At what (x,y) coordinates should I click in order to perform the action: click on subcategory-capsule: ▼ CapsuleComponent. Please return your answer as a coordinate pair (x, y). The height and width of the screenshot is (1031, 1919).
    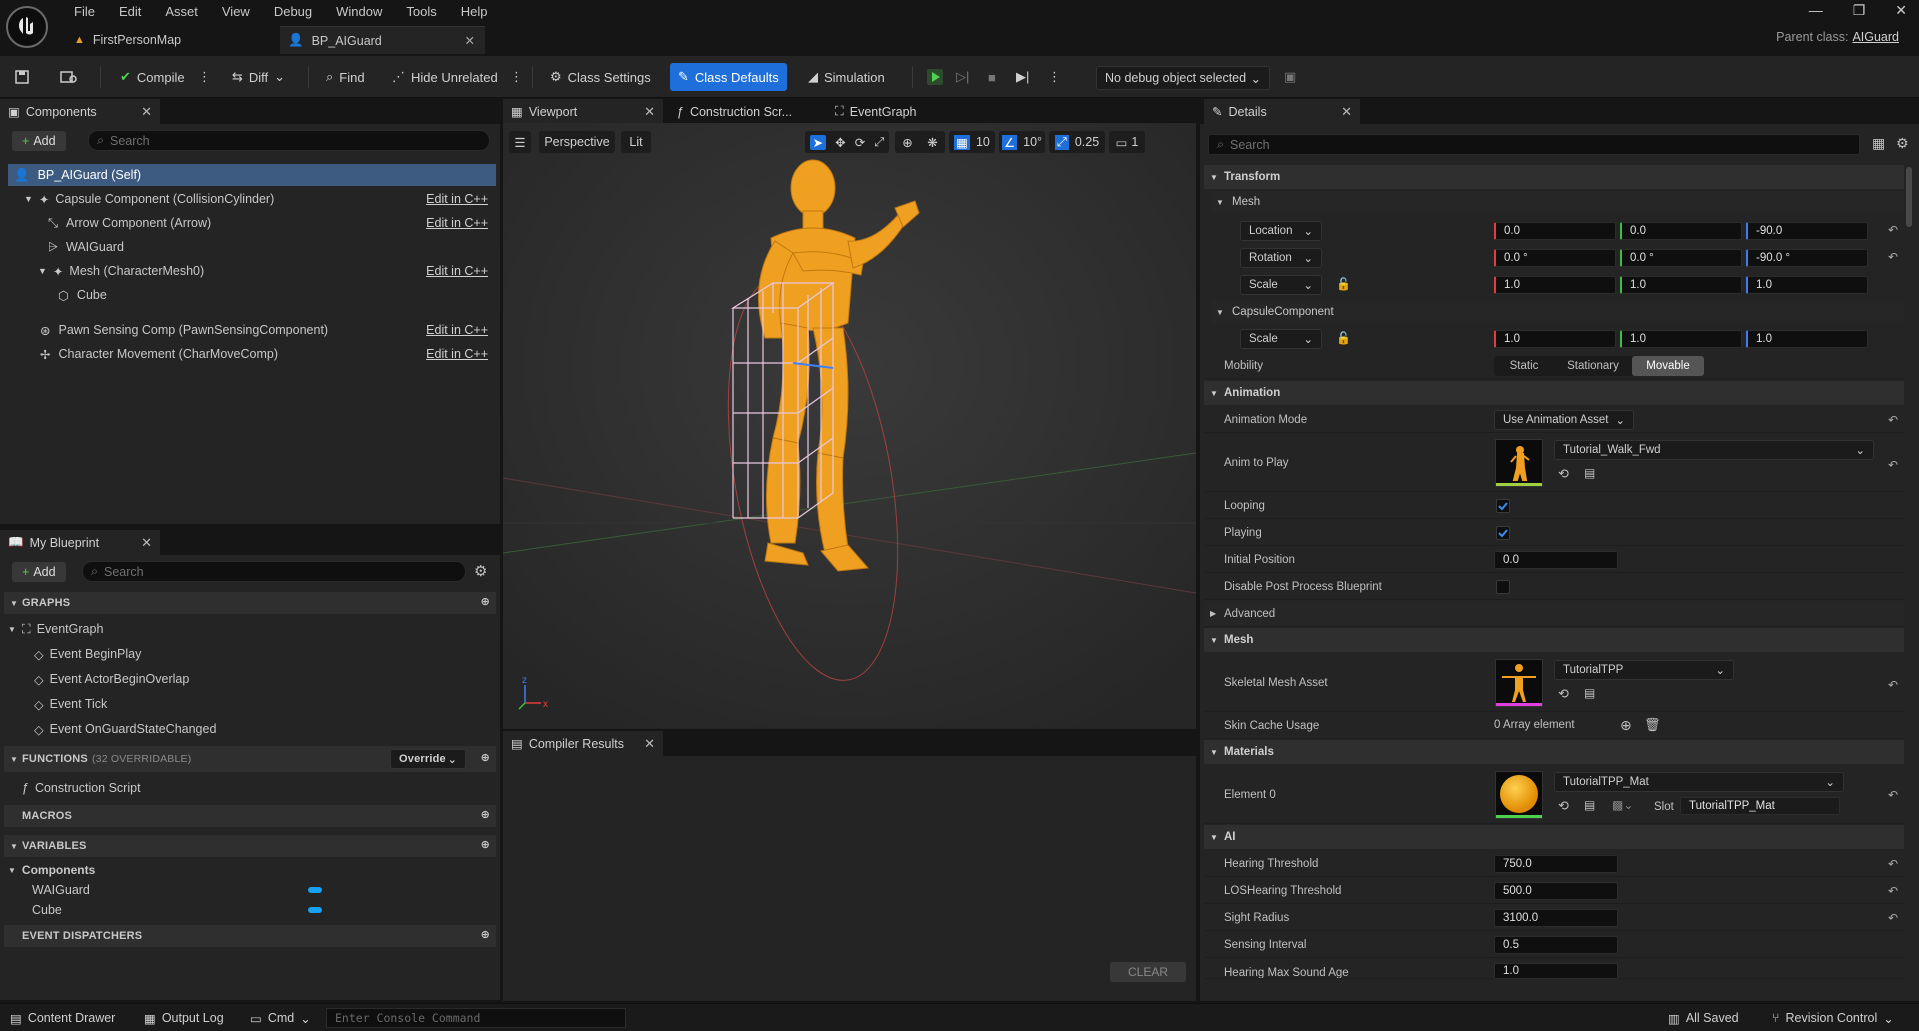
    Looking at the image, I should click on (1558, 312).